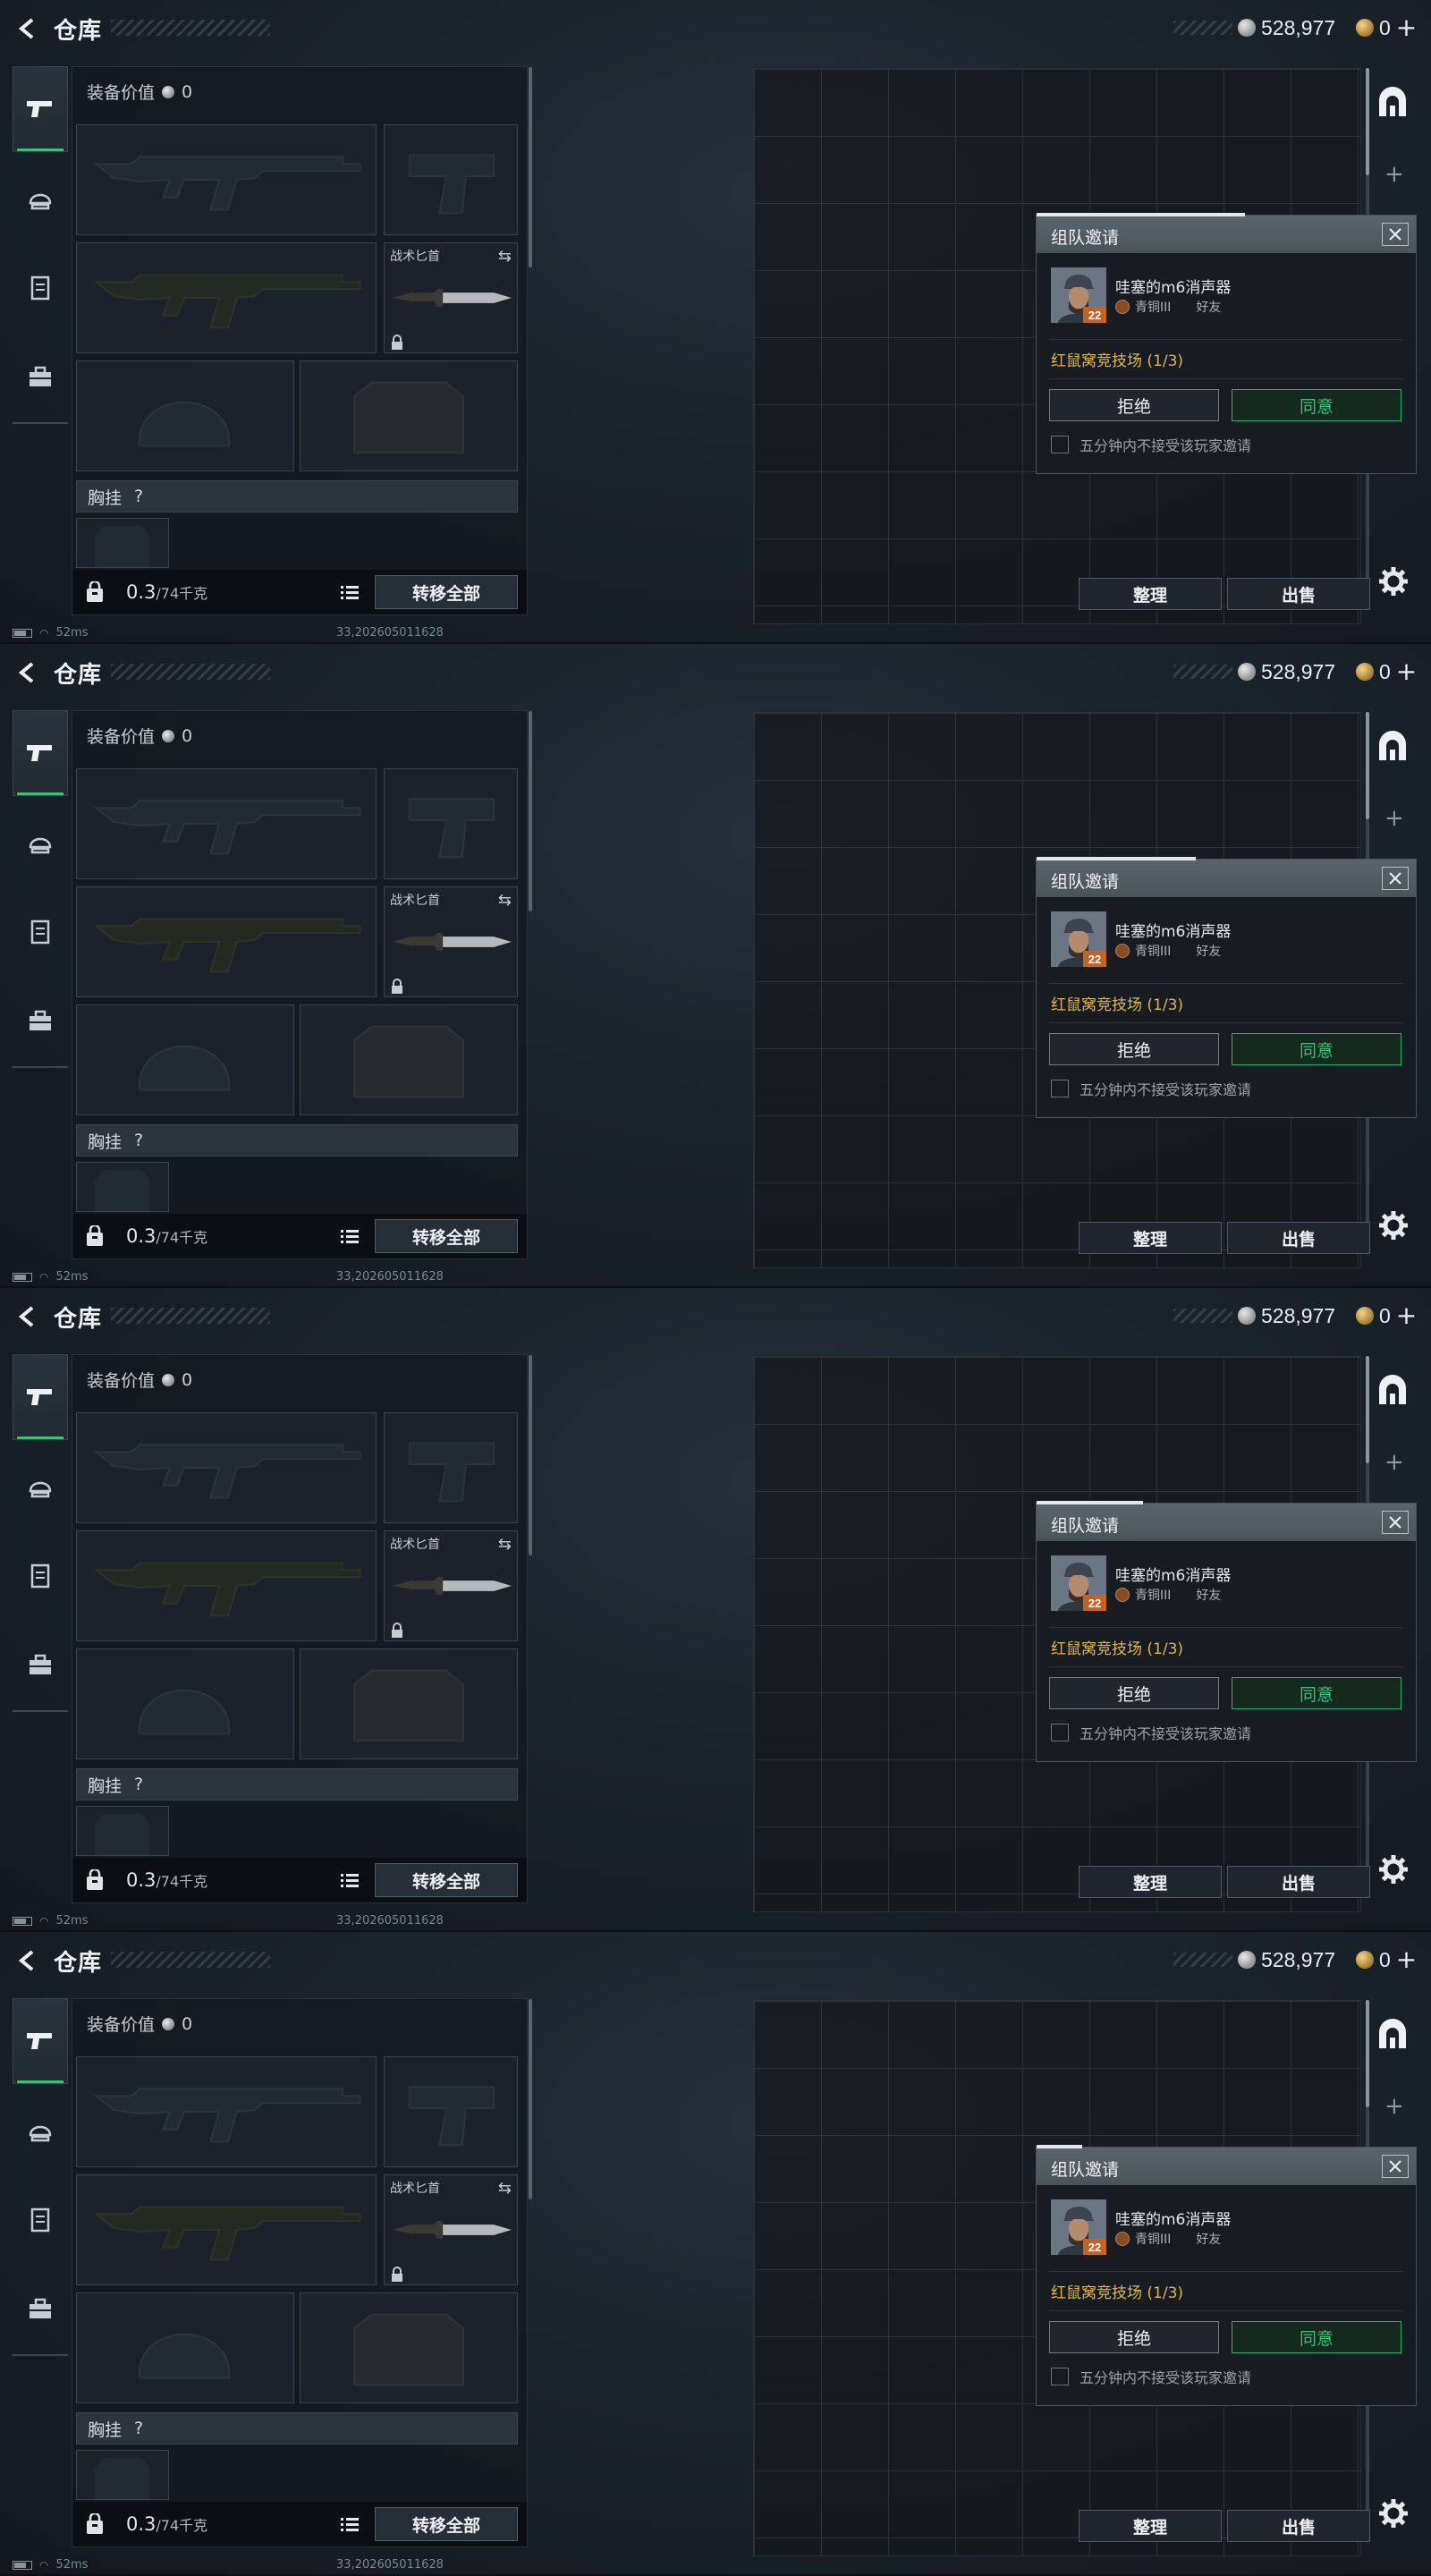 Image resolution: width=1431 pixels, height=2576 pixels. Describe the element at coordinates (530, 2099) in the screenshot. I see `equipment-scrollbar` at that location.